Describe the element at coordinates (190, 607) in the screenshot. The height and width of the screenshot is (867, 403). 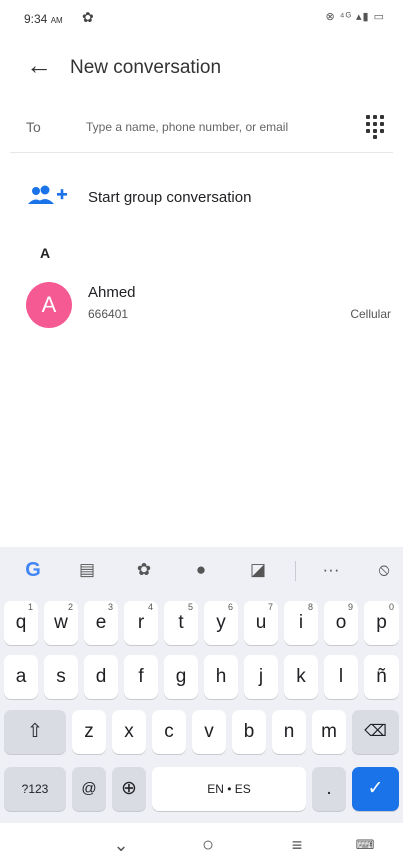
I see `key-hint: 5` at that location.